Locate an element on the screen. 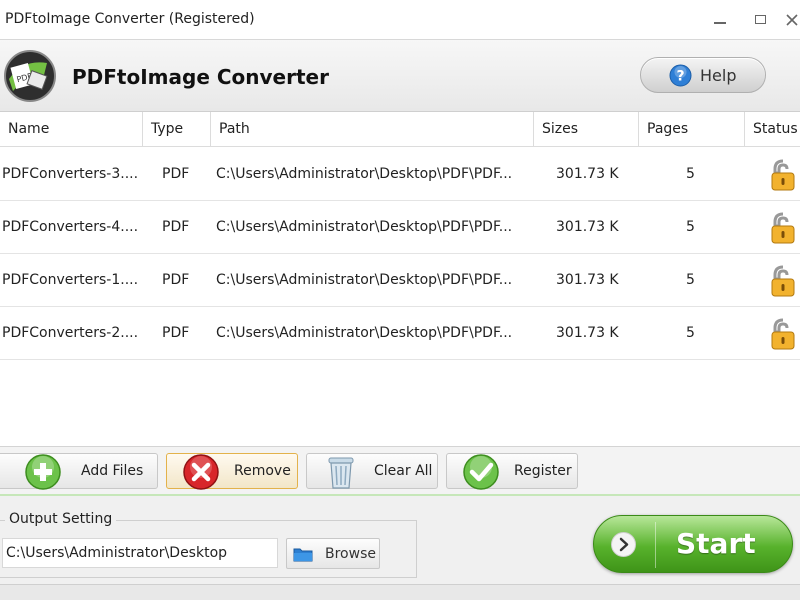 The image size is (800, 600). chevron-right-icon is located at coordinates (624, 544).